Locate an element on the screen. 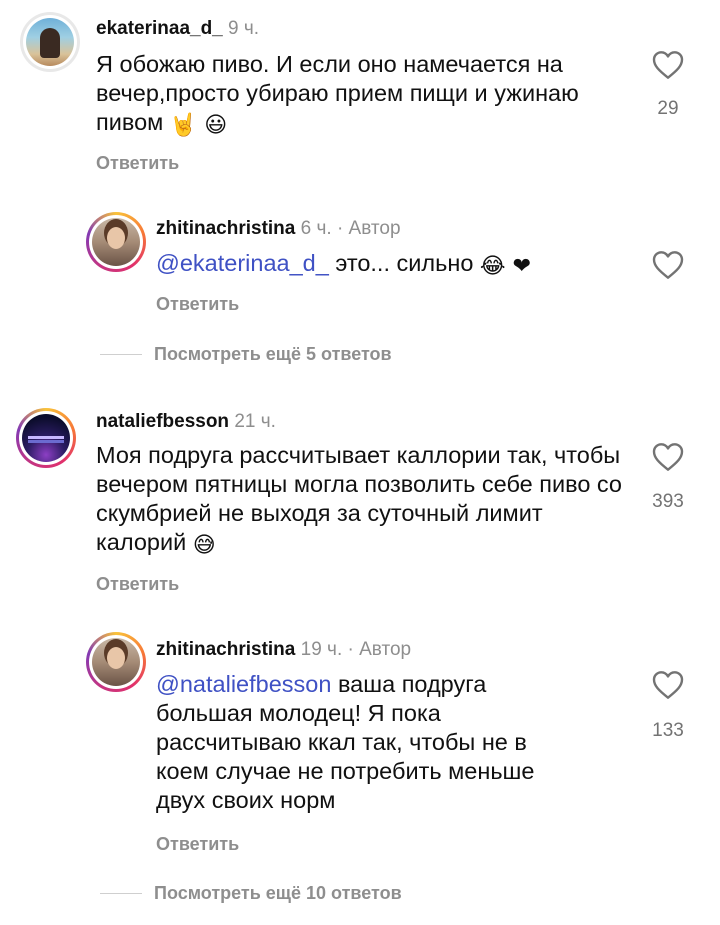  comment-meta: zhitinachristina 6 ч. · Автор is located at coordinates (278, 229).